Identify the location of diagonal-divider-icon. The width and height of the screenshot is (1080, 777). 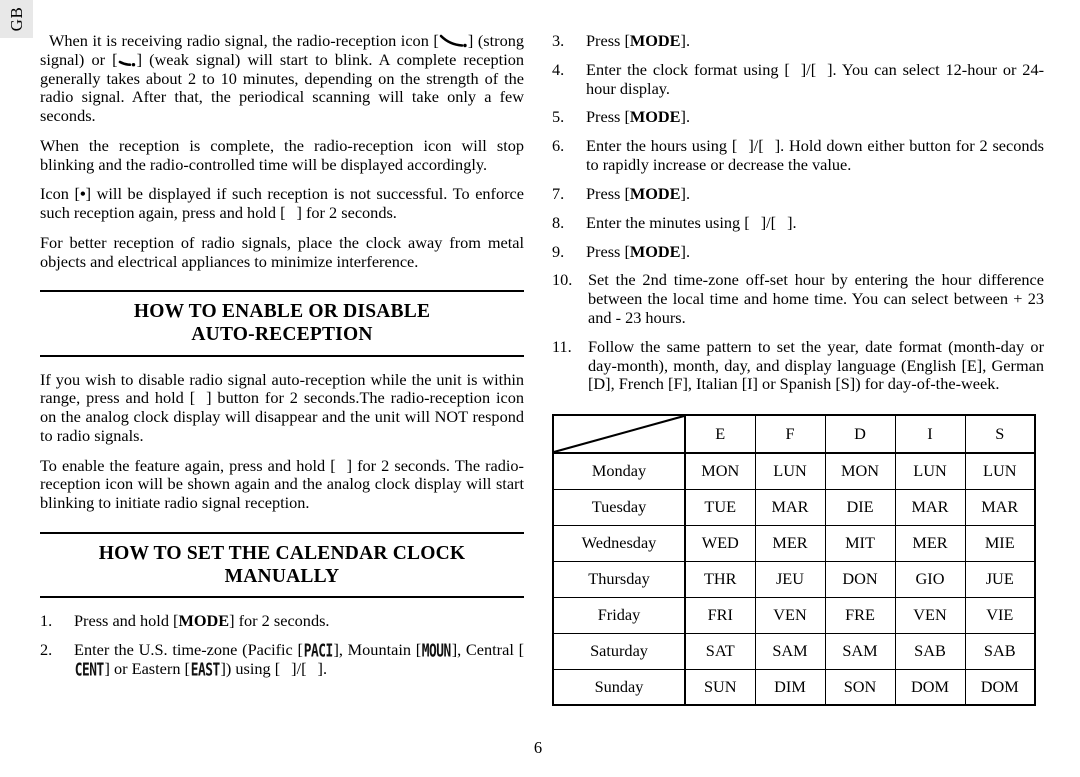
(619, 434).